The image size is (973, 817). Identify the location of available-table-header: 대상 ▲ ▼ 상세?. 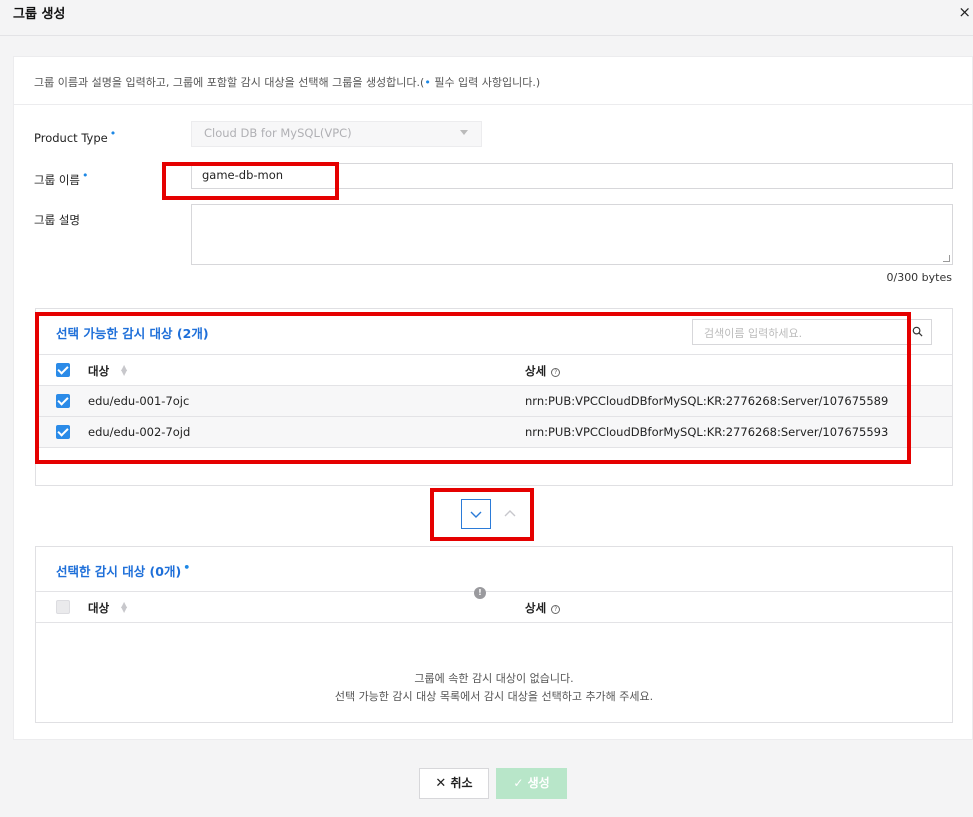
(494, 370).